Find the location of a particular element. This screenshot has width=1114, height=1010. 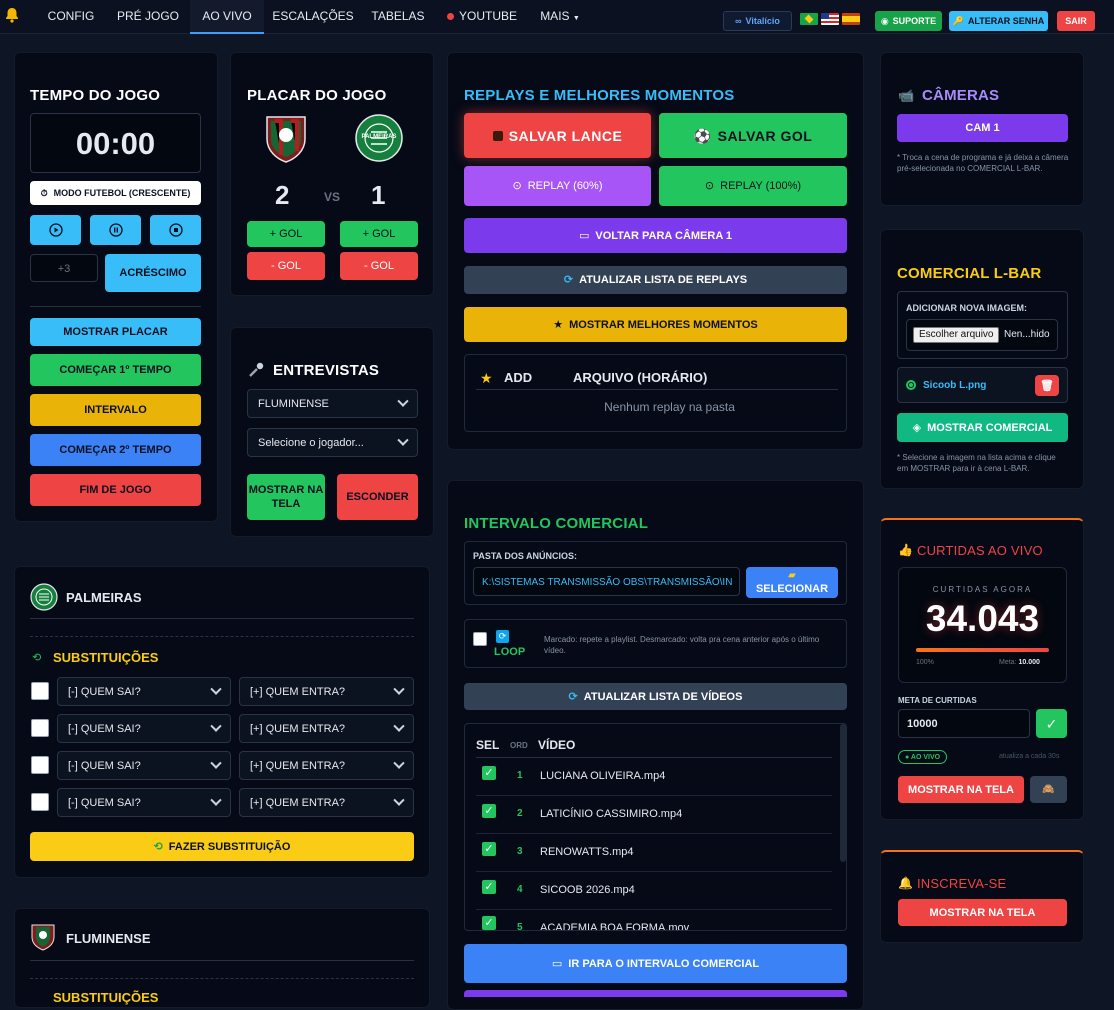

next-purple-button is located at coordinates (655, 993).